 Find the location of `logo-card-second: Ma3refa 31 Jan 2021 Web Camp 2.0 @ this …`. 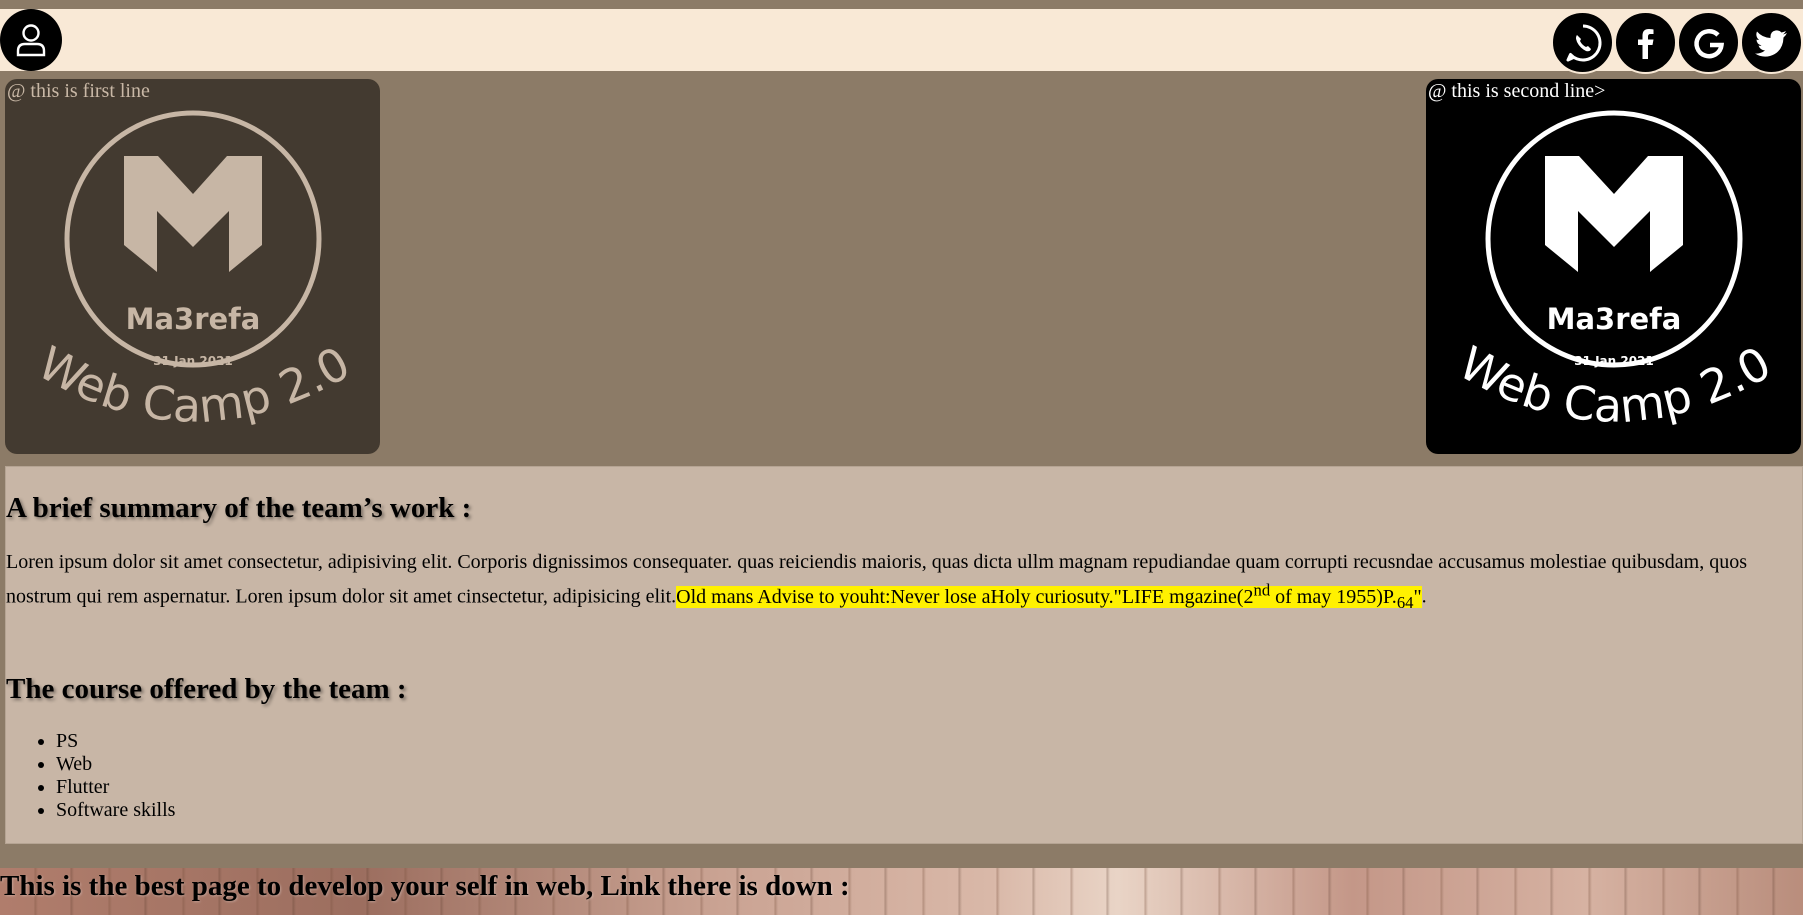

logo-card-second: Ma3refa 31 Jan 2021 Web Camp 2.0 @ this … is located at coordinates (1613, 266).